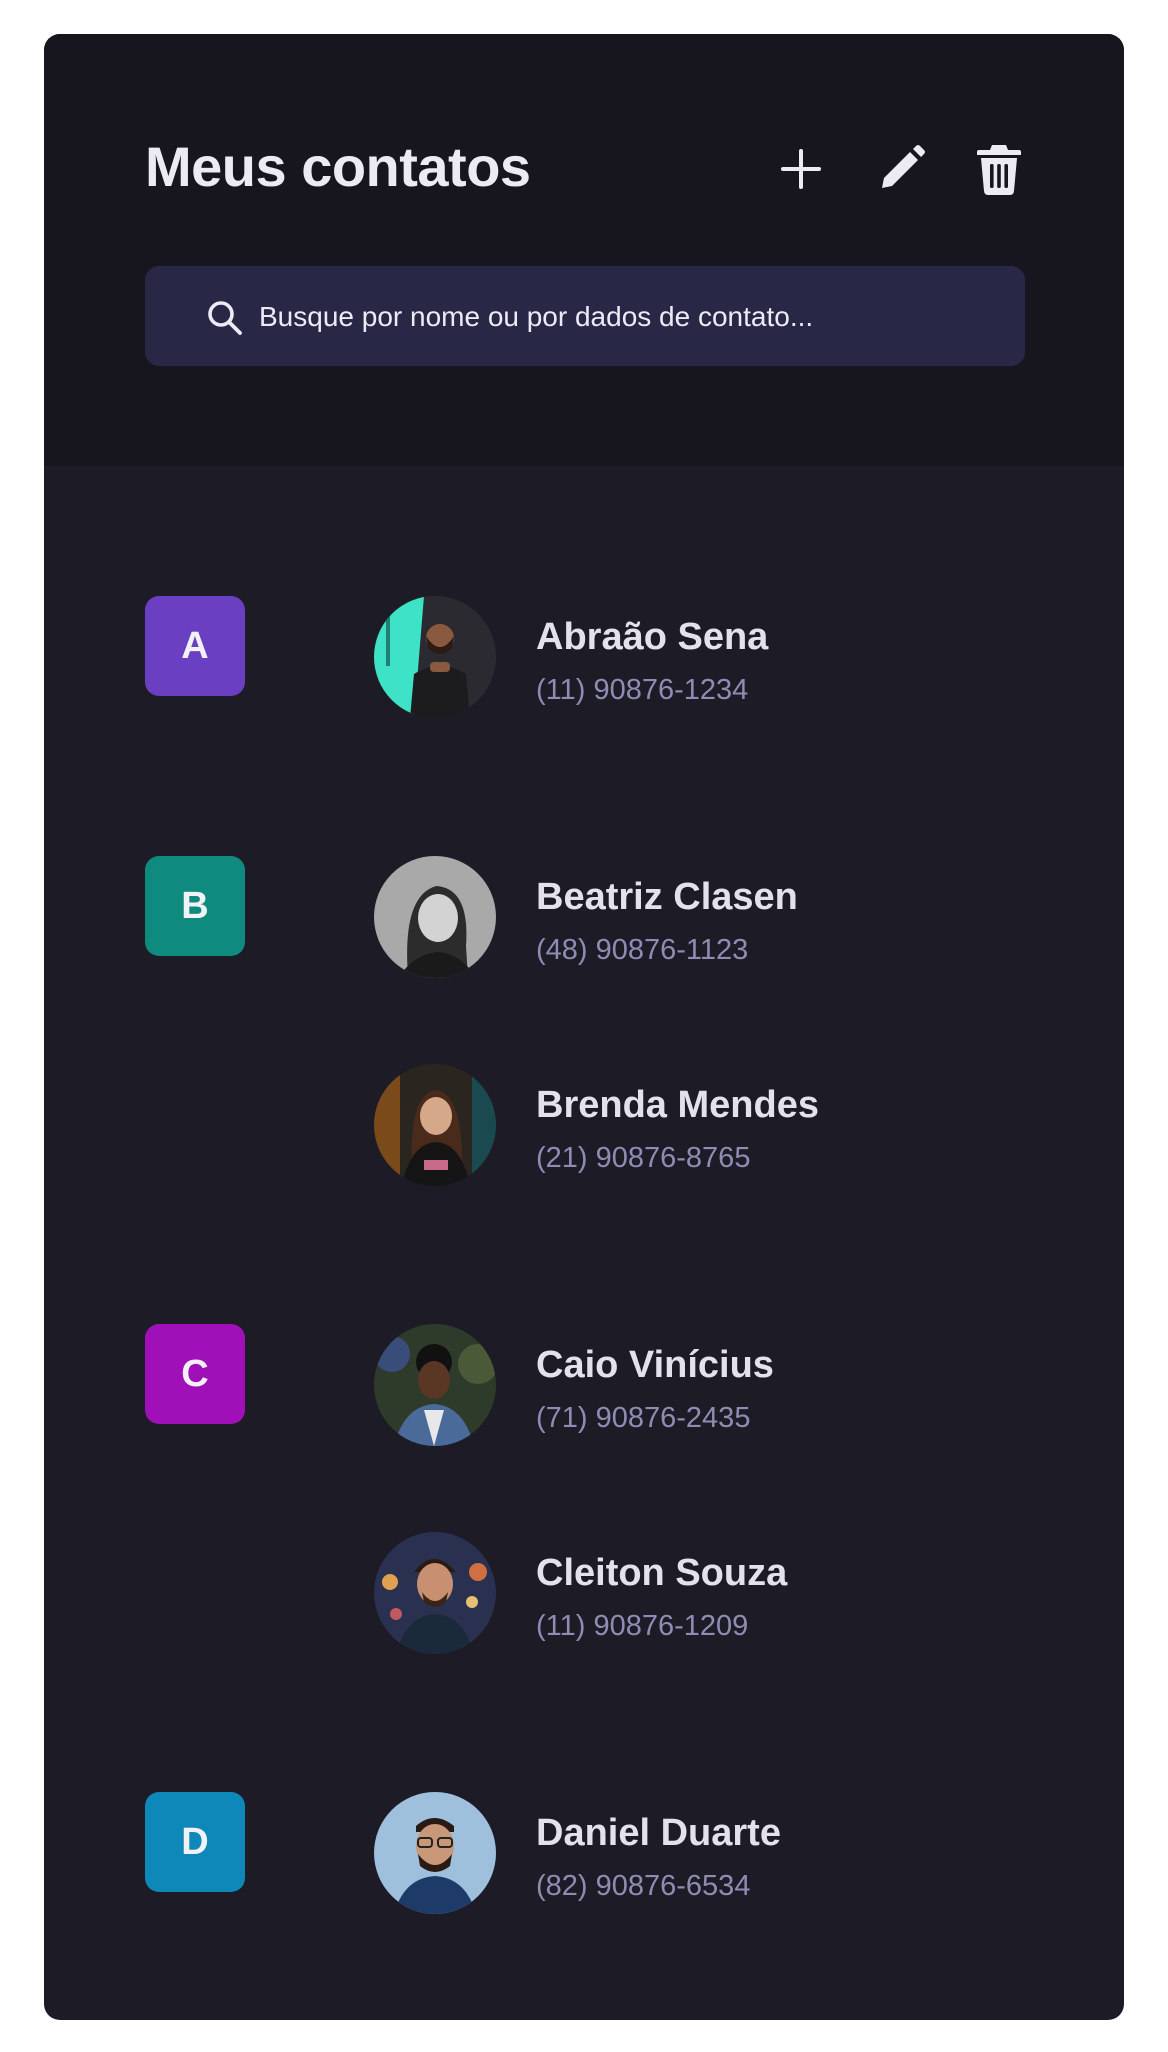  What do you see at coordinates (652, 637) in the screenshot?
I see `contact-name: Abraão Sena` at bounding box center [652, 637].